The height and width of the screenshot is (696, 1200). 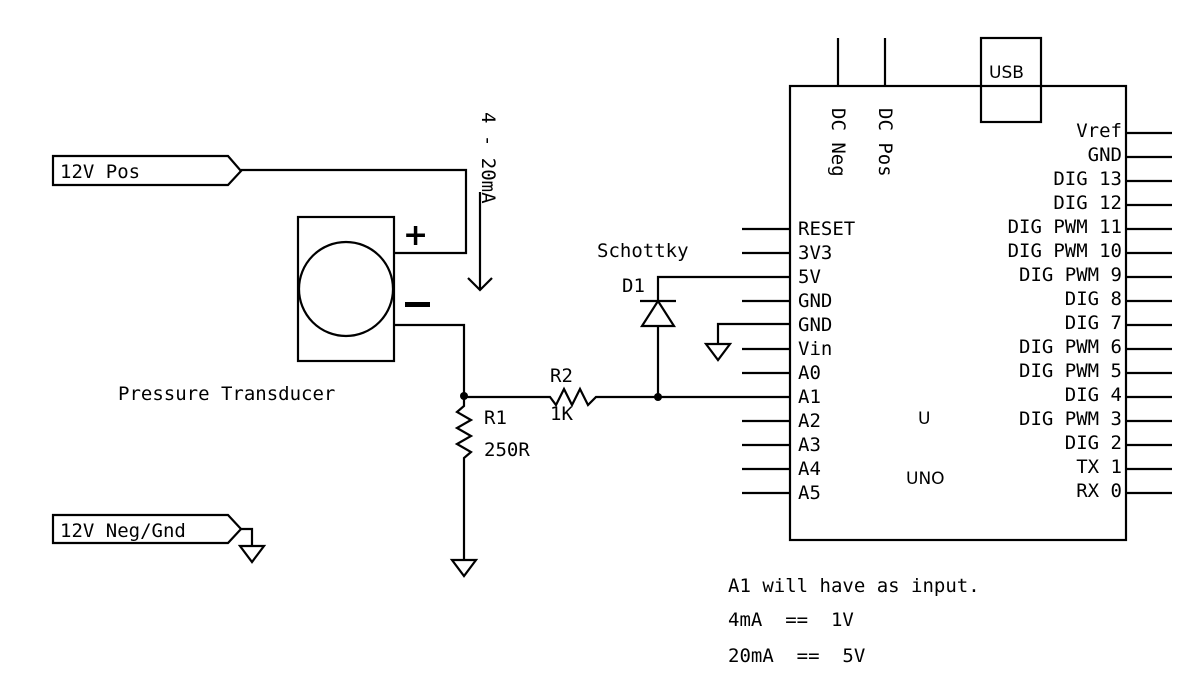 I want to click on arduino-model: UNO, so click(x=925, y=479).